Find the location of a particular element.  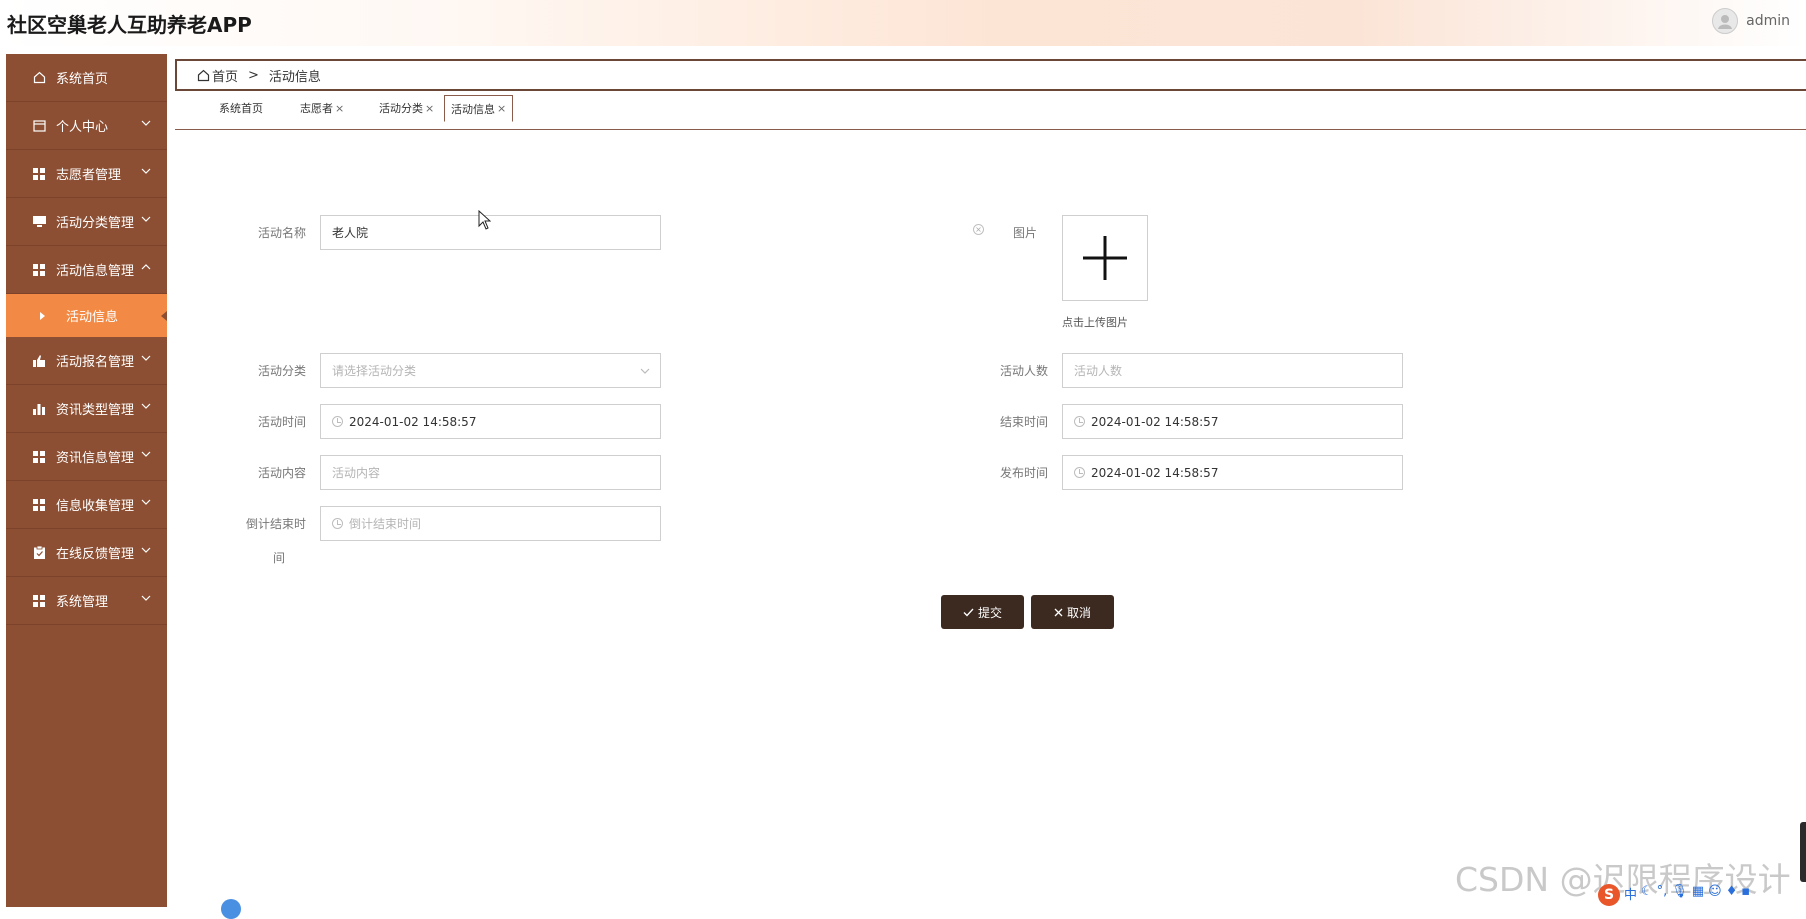

keyboard-icon: ▦ is located at coordinates (1698, 895).